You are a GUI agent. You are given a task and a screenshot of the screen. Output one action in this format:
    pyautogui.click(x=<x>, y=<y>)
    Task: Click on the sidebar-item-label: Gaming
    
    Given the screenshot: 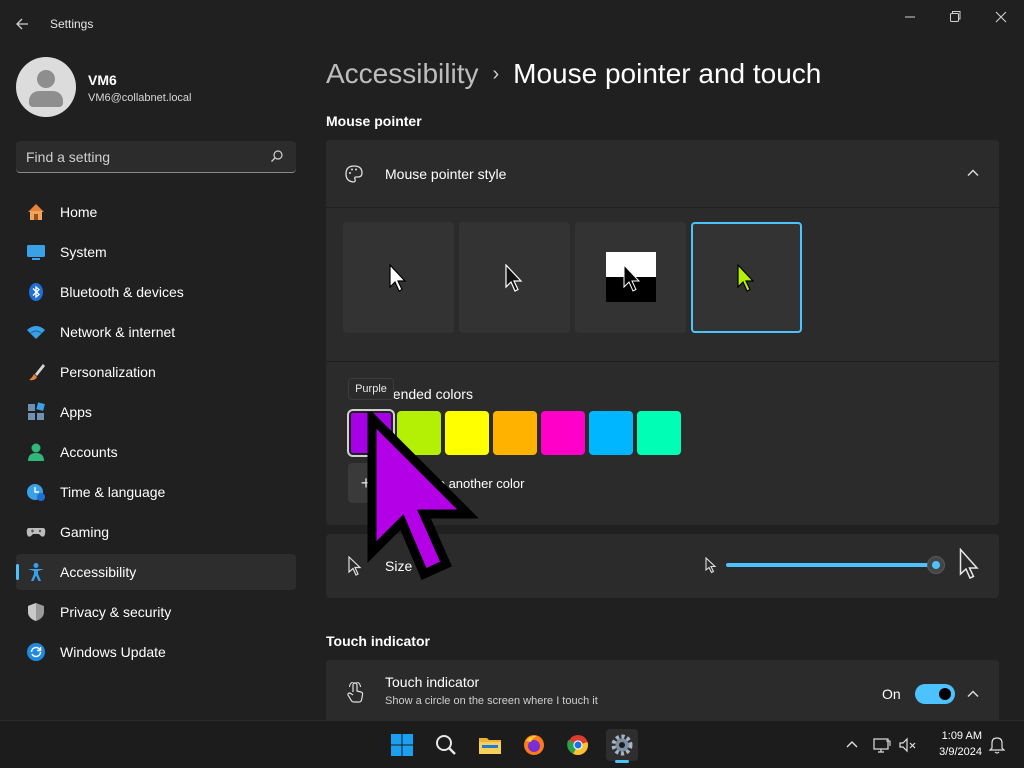 What is the action you would take?
    pyautogui.click(x=85, y=532)
    